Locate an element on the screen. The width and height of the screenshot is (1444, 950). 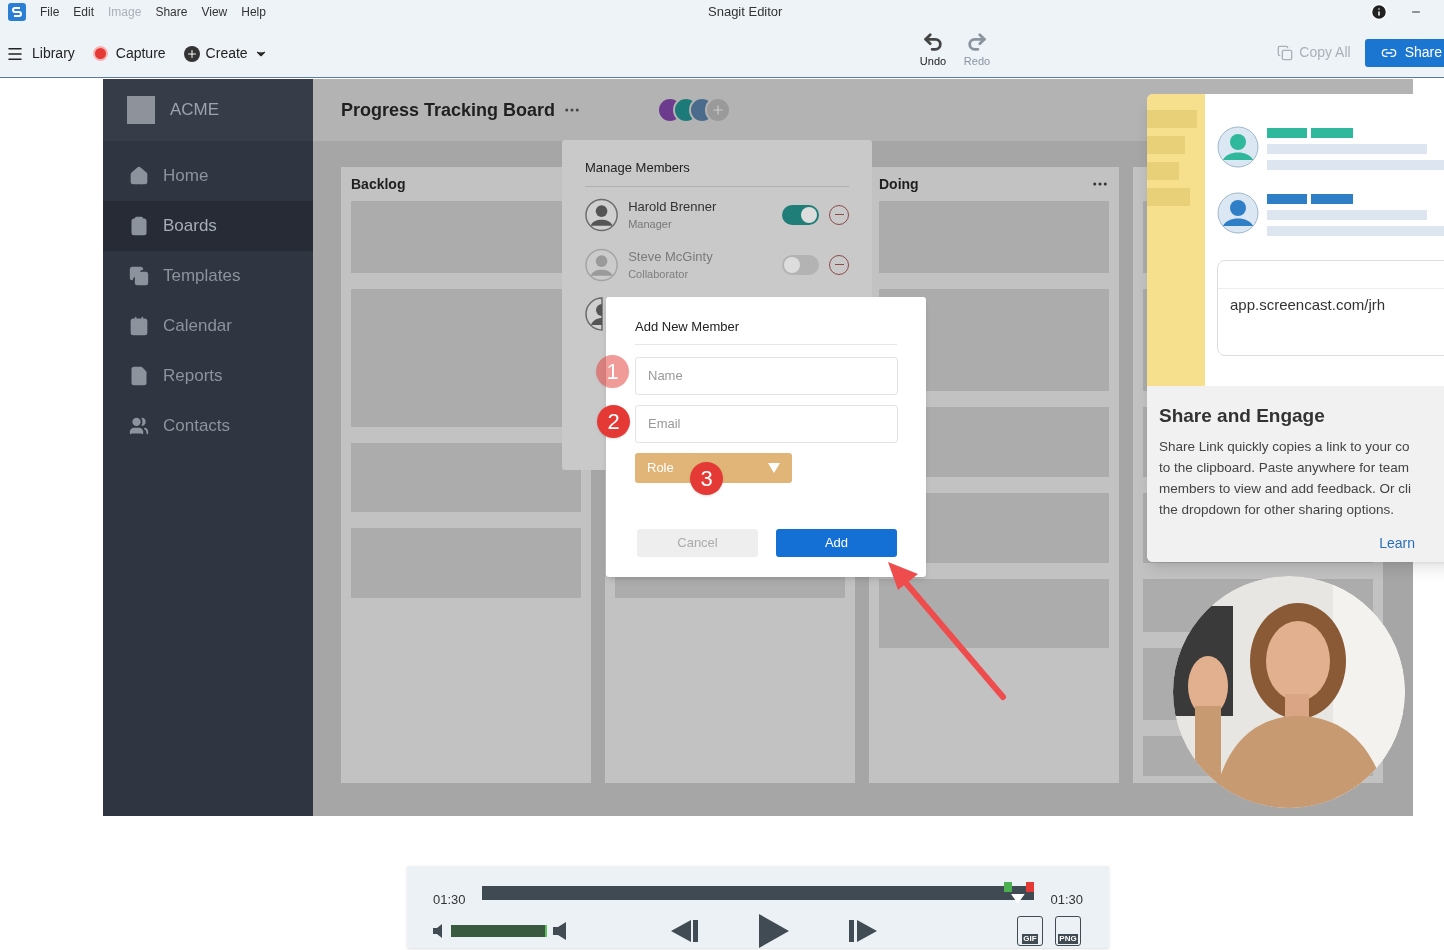
trim-end-icon is located at coordinates (1030, 886).